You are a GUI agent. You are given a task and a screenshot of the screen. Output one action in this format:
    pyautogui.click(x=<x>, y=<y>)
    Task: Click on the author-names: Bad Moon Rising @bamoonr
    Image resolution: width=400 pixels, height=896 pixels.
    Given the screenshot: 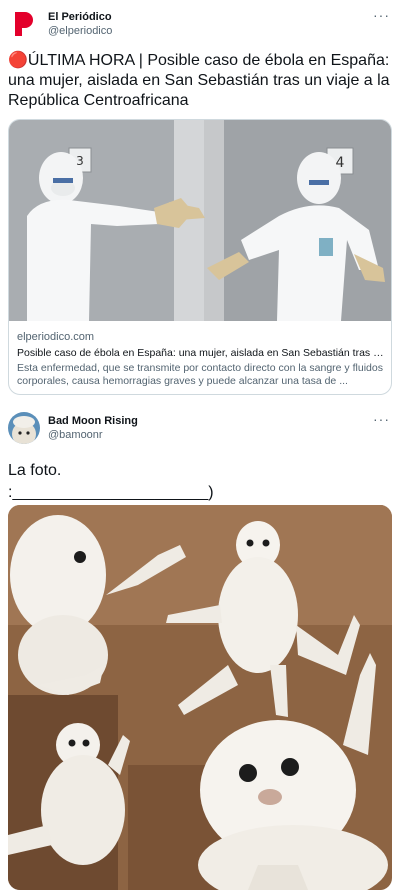 What is the action you would take?
    pyautogui.click(x=93, y=428)
    